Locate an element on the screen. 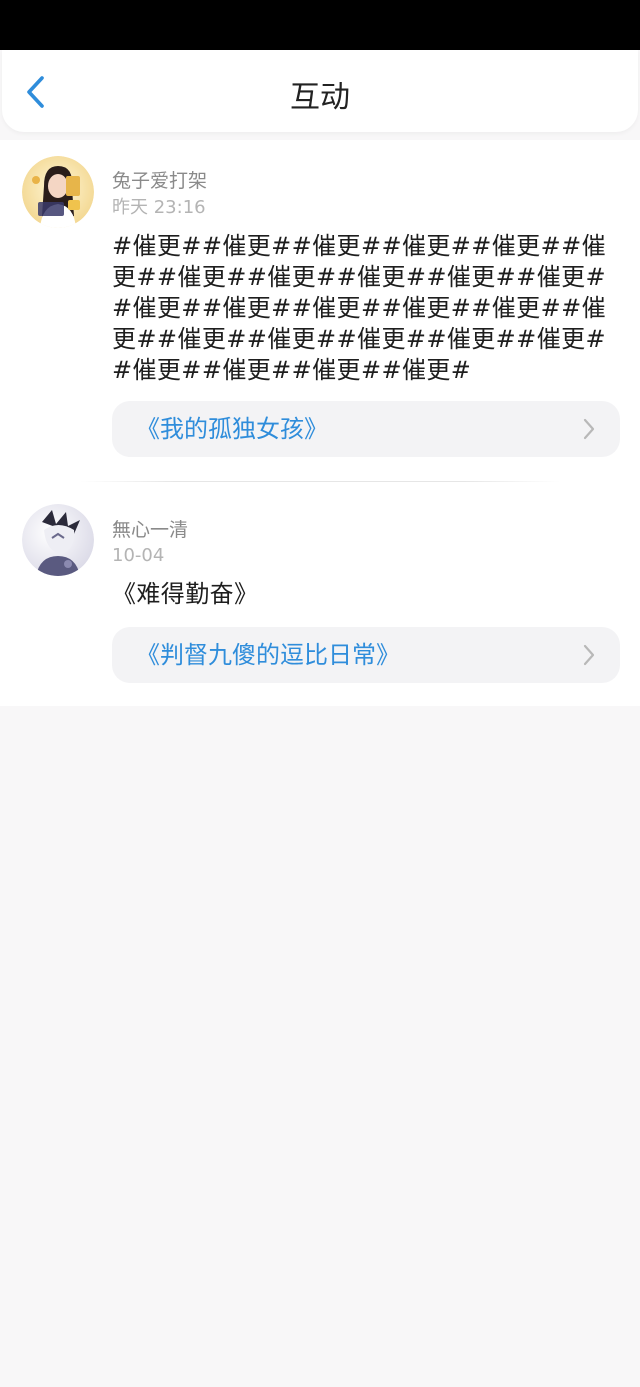 The width and height of the screenshot is (640, 1387). username: 無心一清 is located at coordinates (150, 530).